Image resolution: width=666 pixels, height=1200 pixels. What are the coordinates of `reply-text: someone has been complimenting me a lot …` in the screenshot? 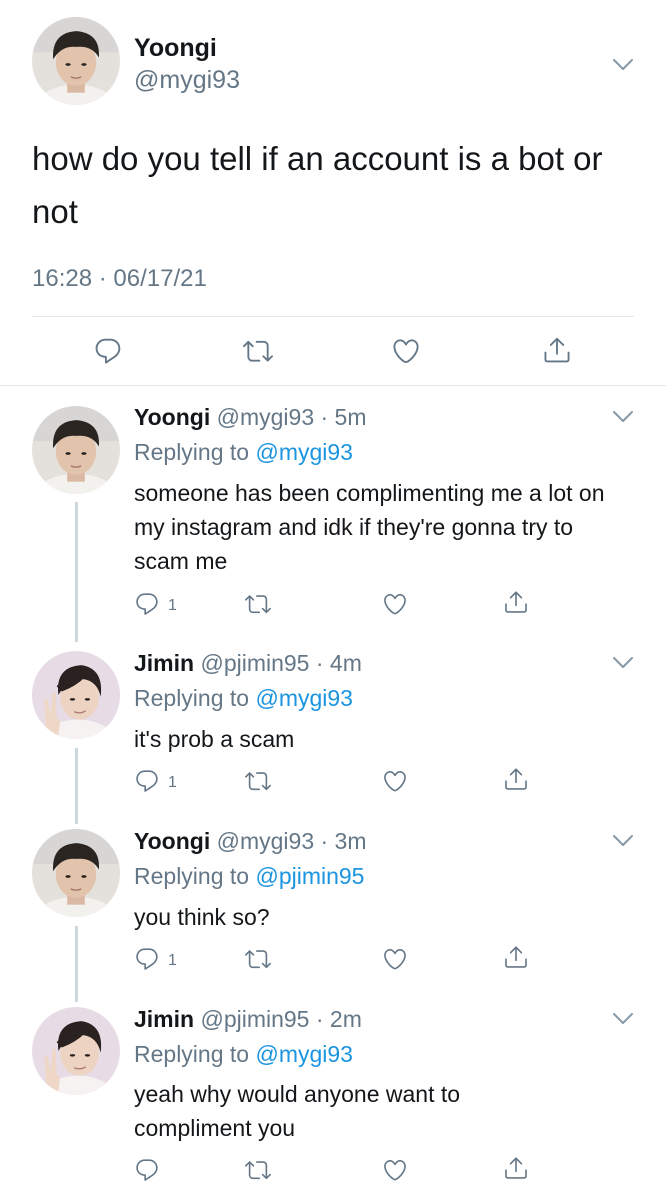 It's located at (369, 527).